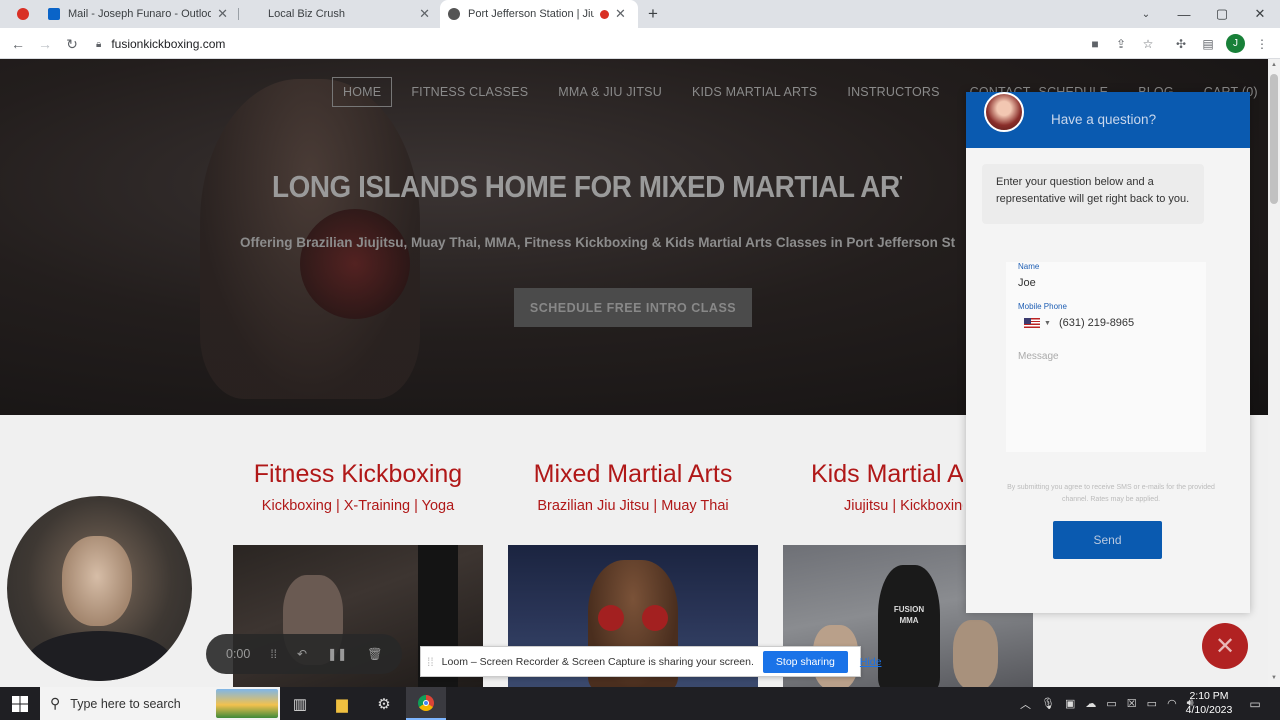 The height and width of the screenshot is (720, 1280). I want to click on nav-fitness-classes: FITNESS CLASSES, so click(469, 92).